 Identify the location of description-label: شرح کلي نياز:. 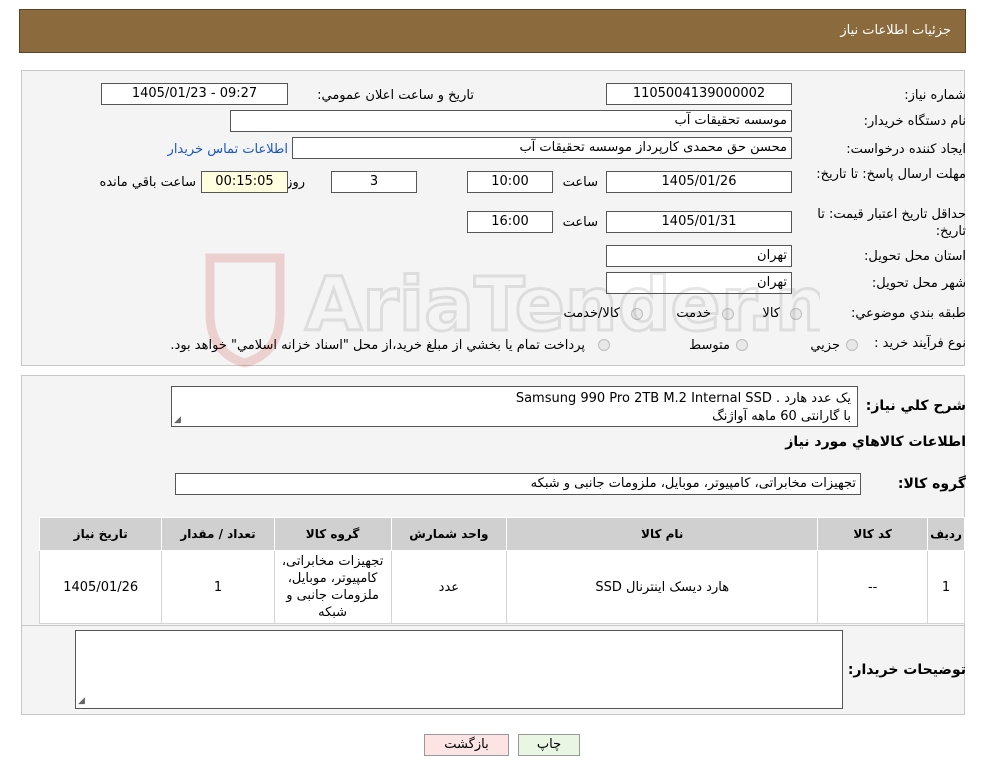
(915, 406).